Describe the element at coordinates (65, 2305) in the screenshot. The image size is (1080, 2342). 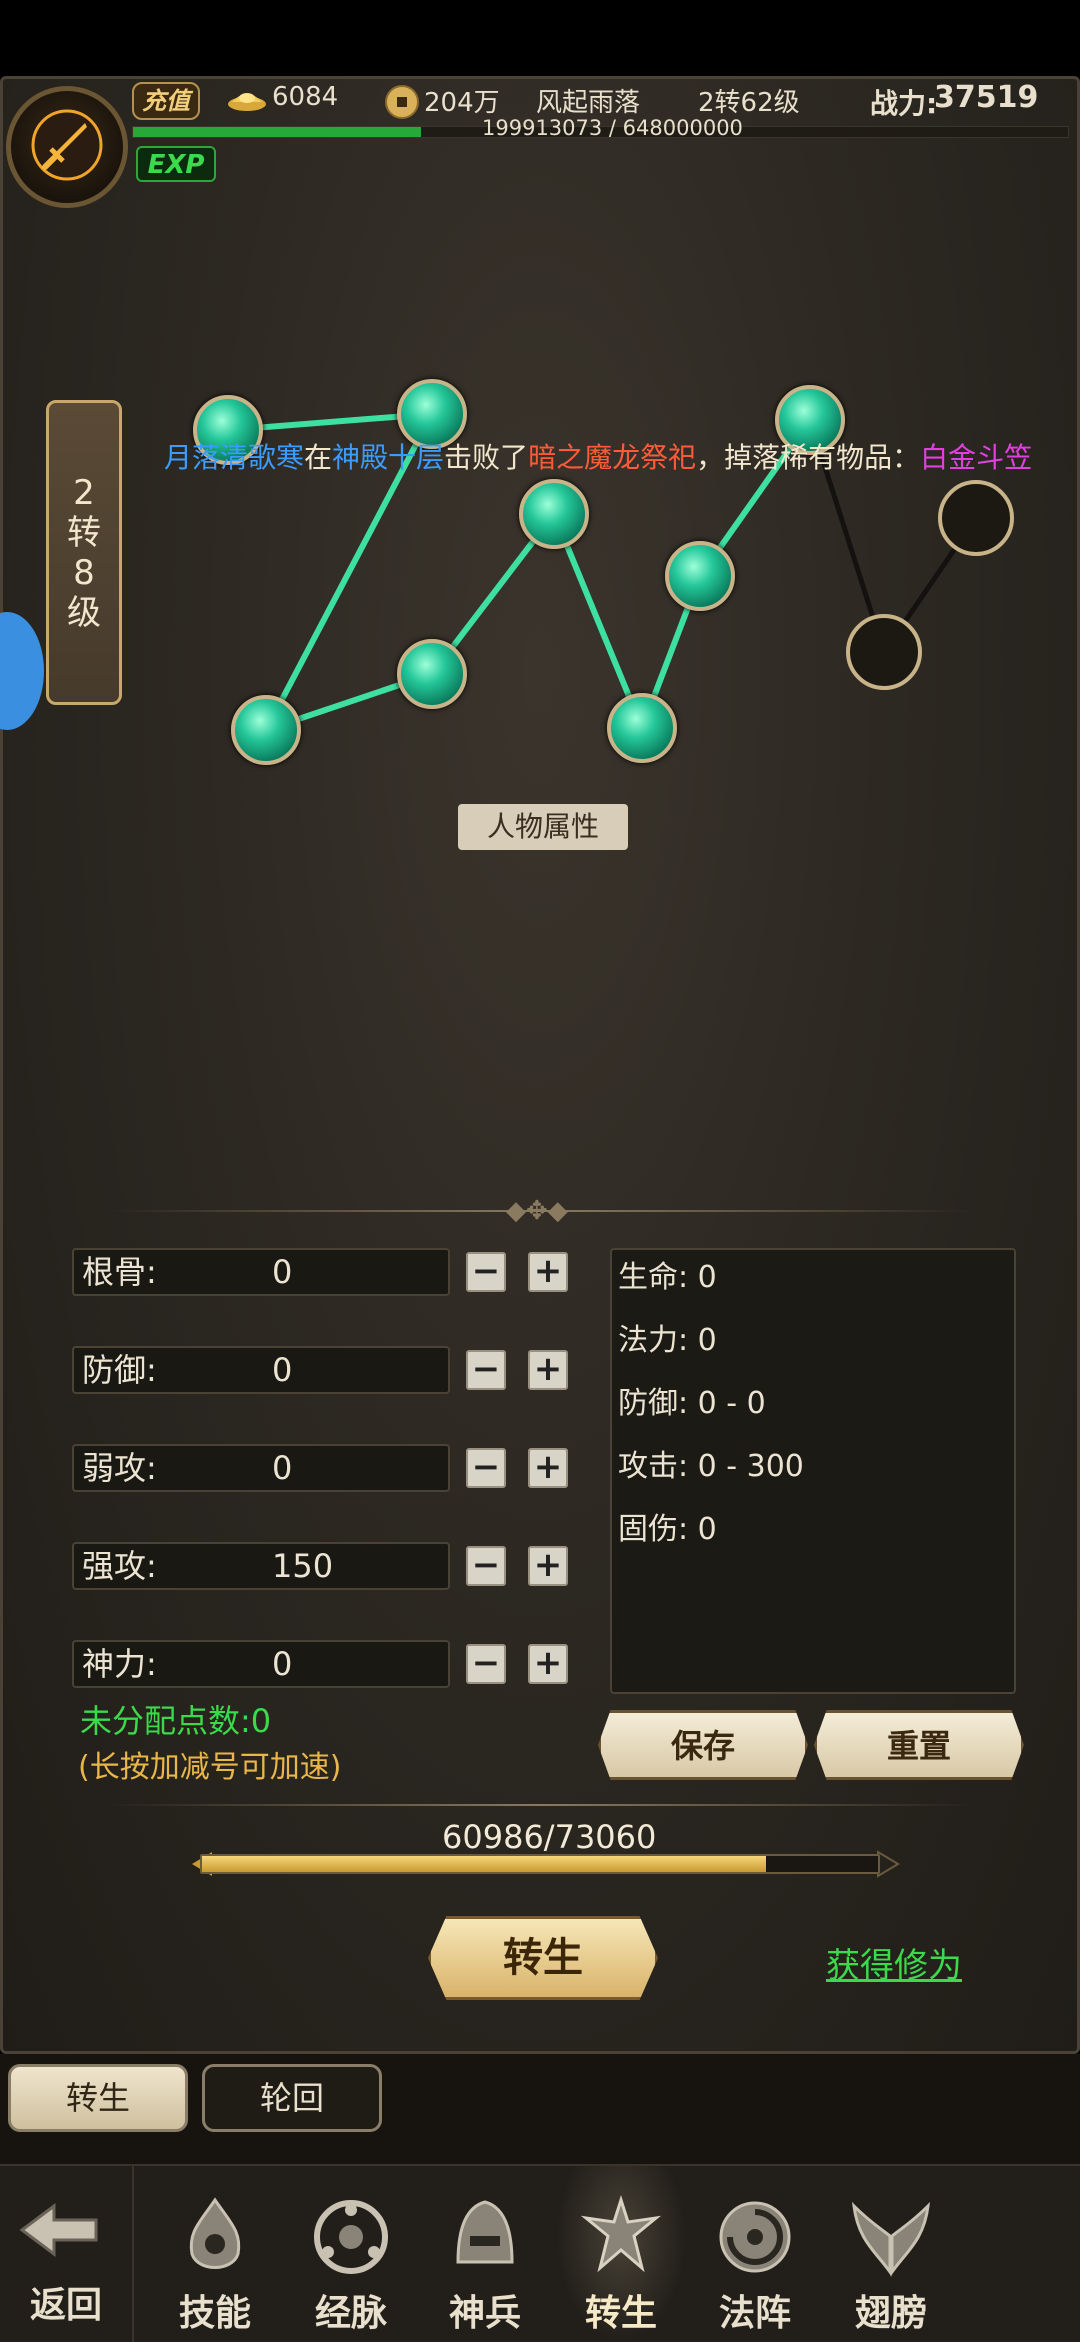
I see `back-label: 返回` at that location.